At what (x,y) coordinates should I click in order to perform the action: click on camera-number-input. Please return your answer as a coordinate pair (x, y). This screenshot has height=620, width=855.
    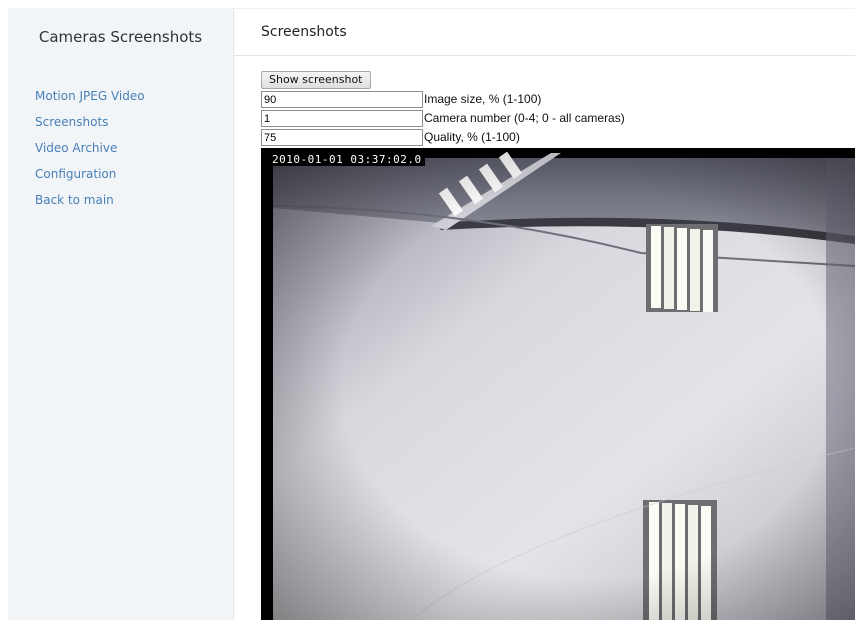
    Looking at the image, I should click on (342, 118).